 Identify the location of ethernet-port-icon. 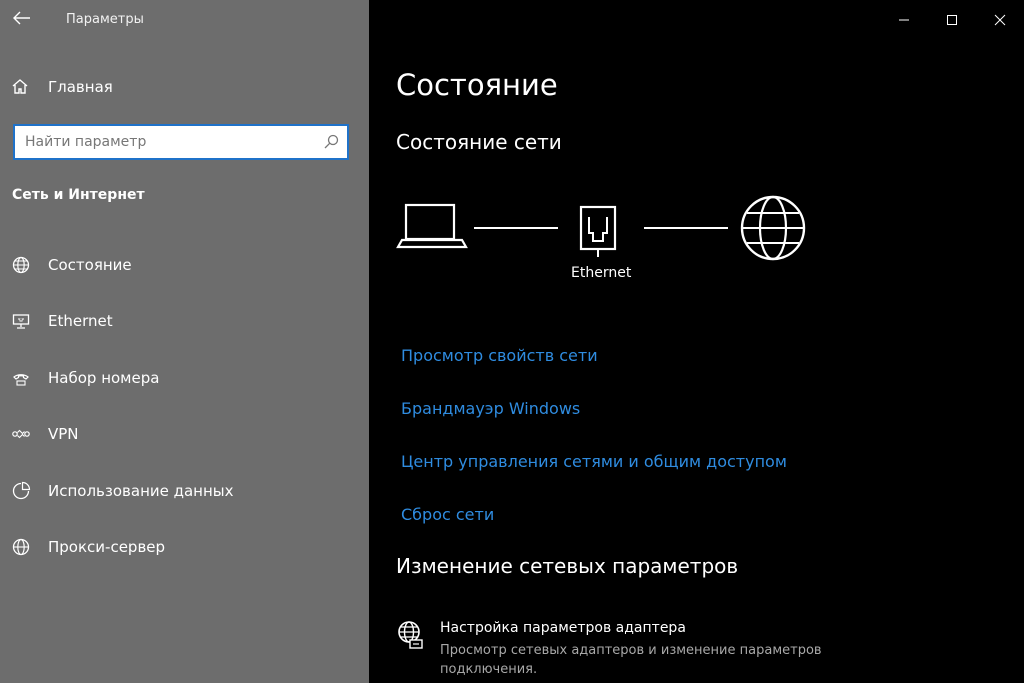
(598, 231).